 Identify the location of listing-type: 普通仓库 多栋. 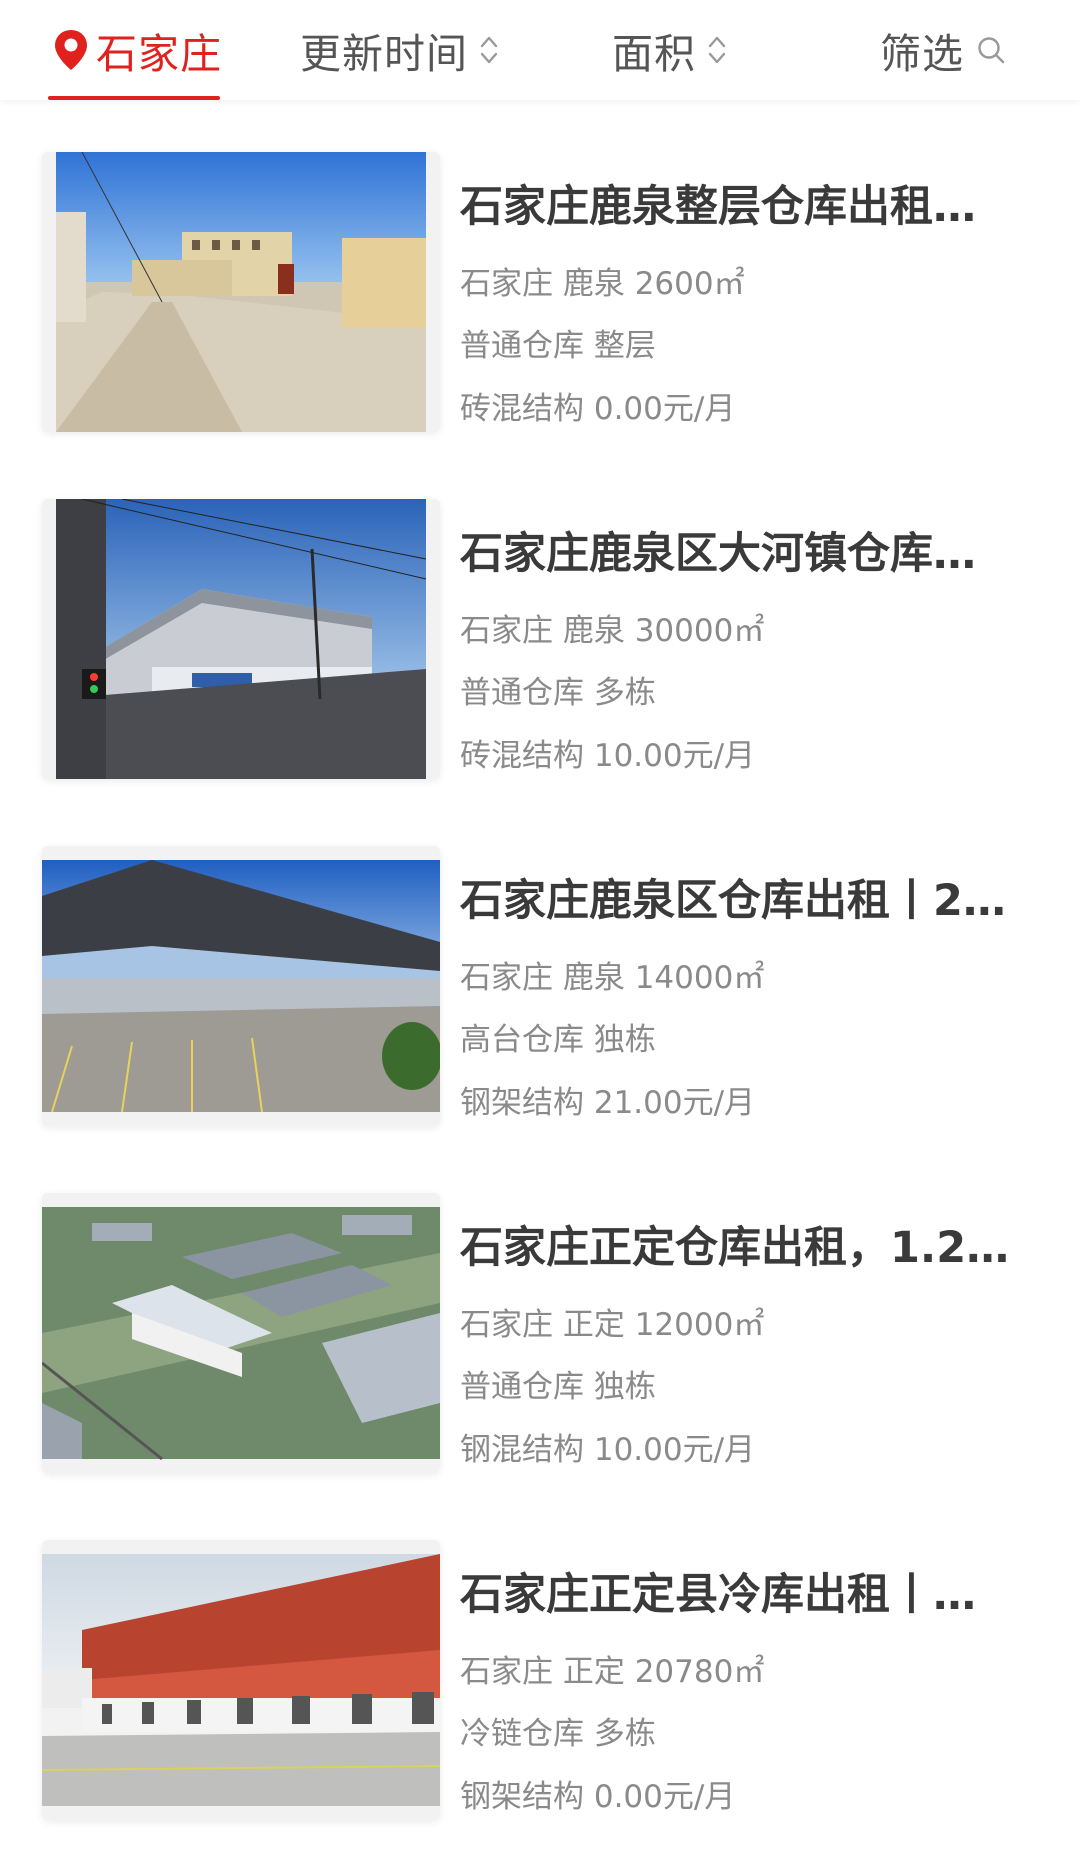
(558, 693).